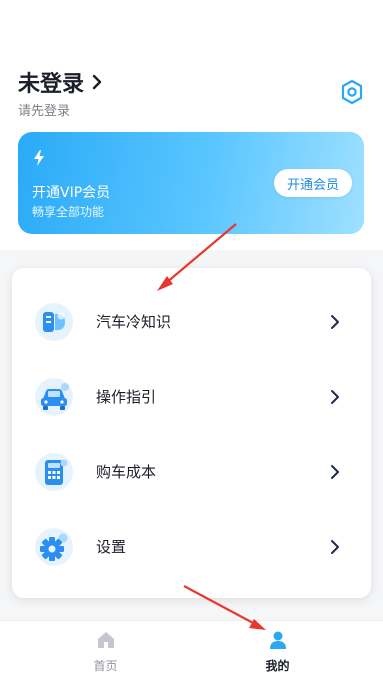 The height and width of the screenshot is (681, 383). I want to click on menu-item-purchase-cost: 购车成本, so click(191, 472).